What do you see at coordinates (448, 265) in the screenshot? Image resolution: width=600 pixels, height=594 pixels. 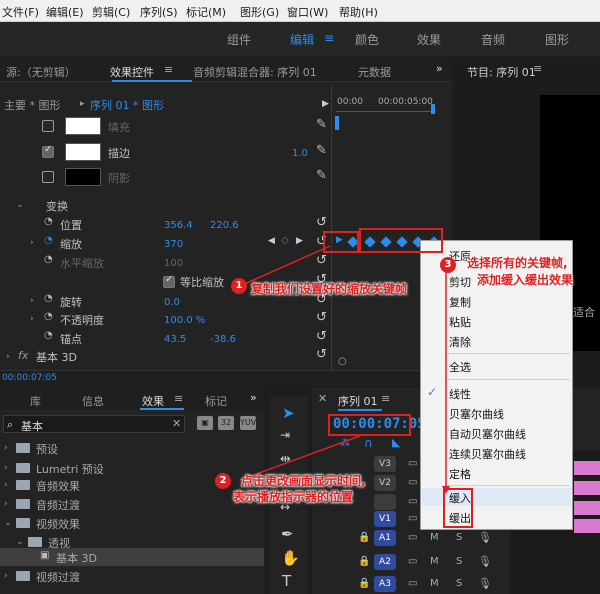 I see `callout-badge-3: 3` at bounding box center [448, 265].